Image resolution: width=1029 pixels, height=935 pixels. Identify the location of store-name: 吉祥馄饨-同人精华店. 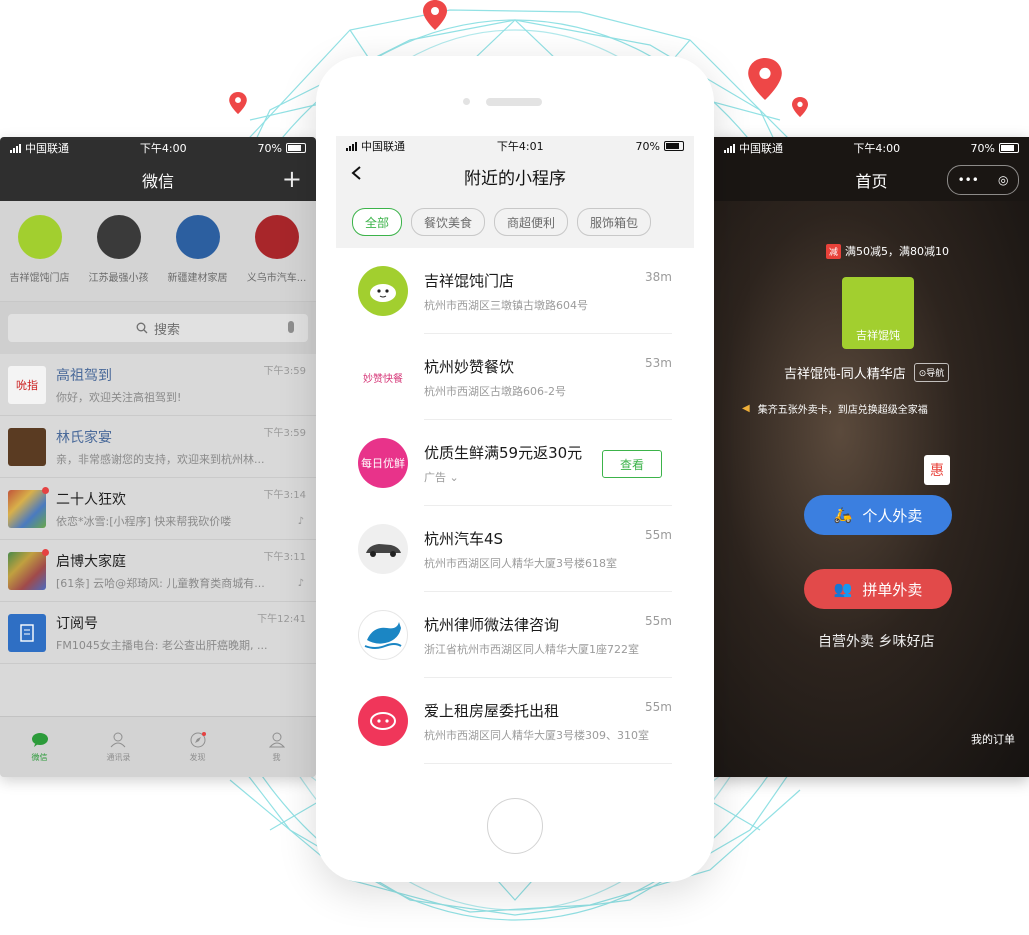
(845, 374).